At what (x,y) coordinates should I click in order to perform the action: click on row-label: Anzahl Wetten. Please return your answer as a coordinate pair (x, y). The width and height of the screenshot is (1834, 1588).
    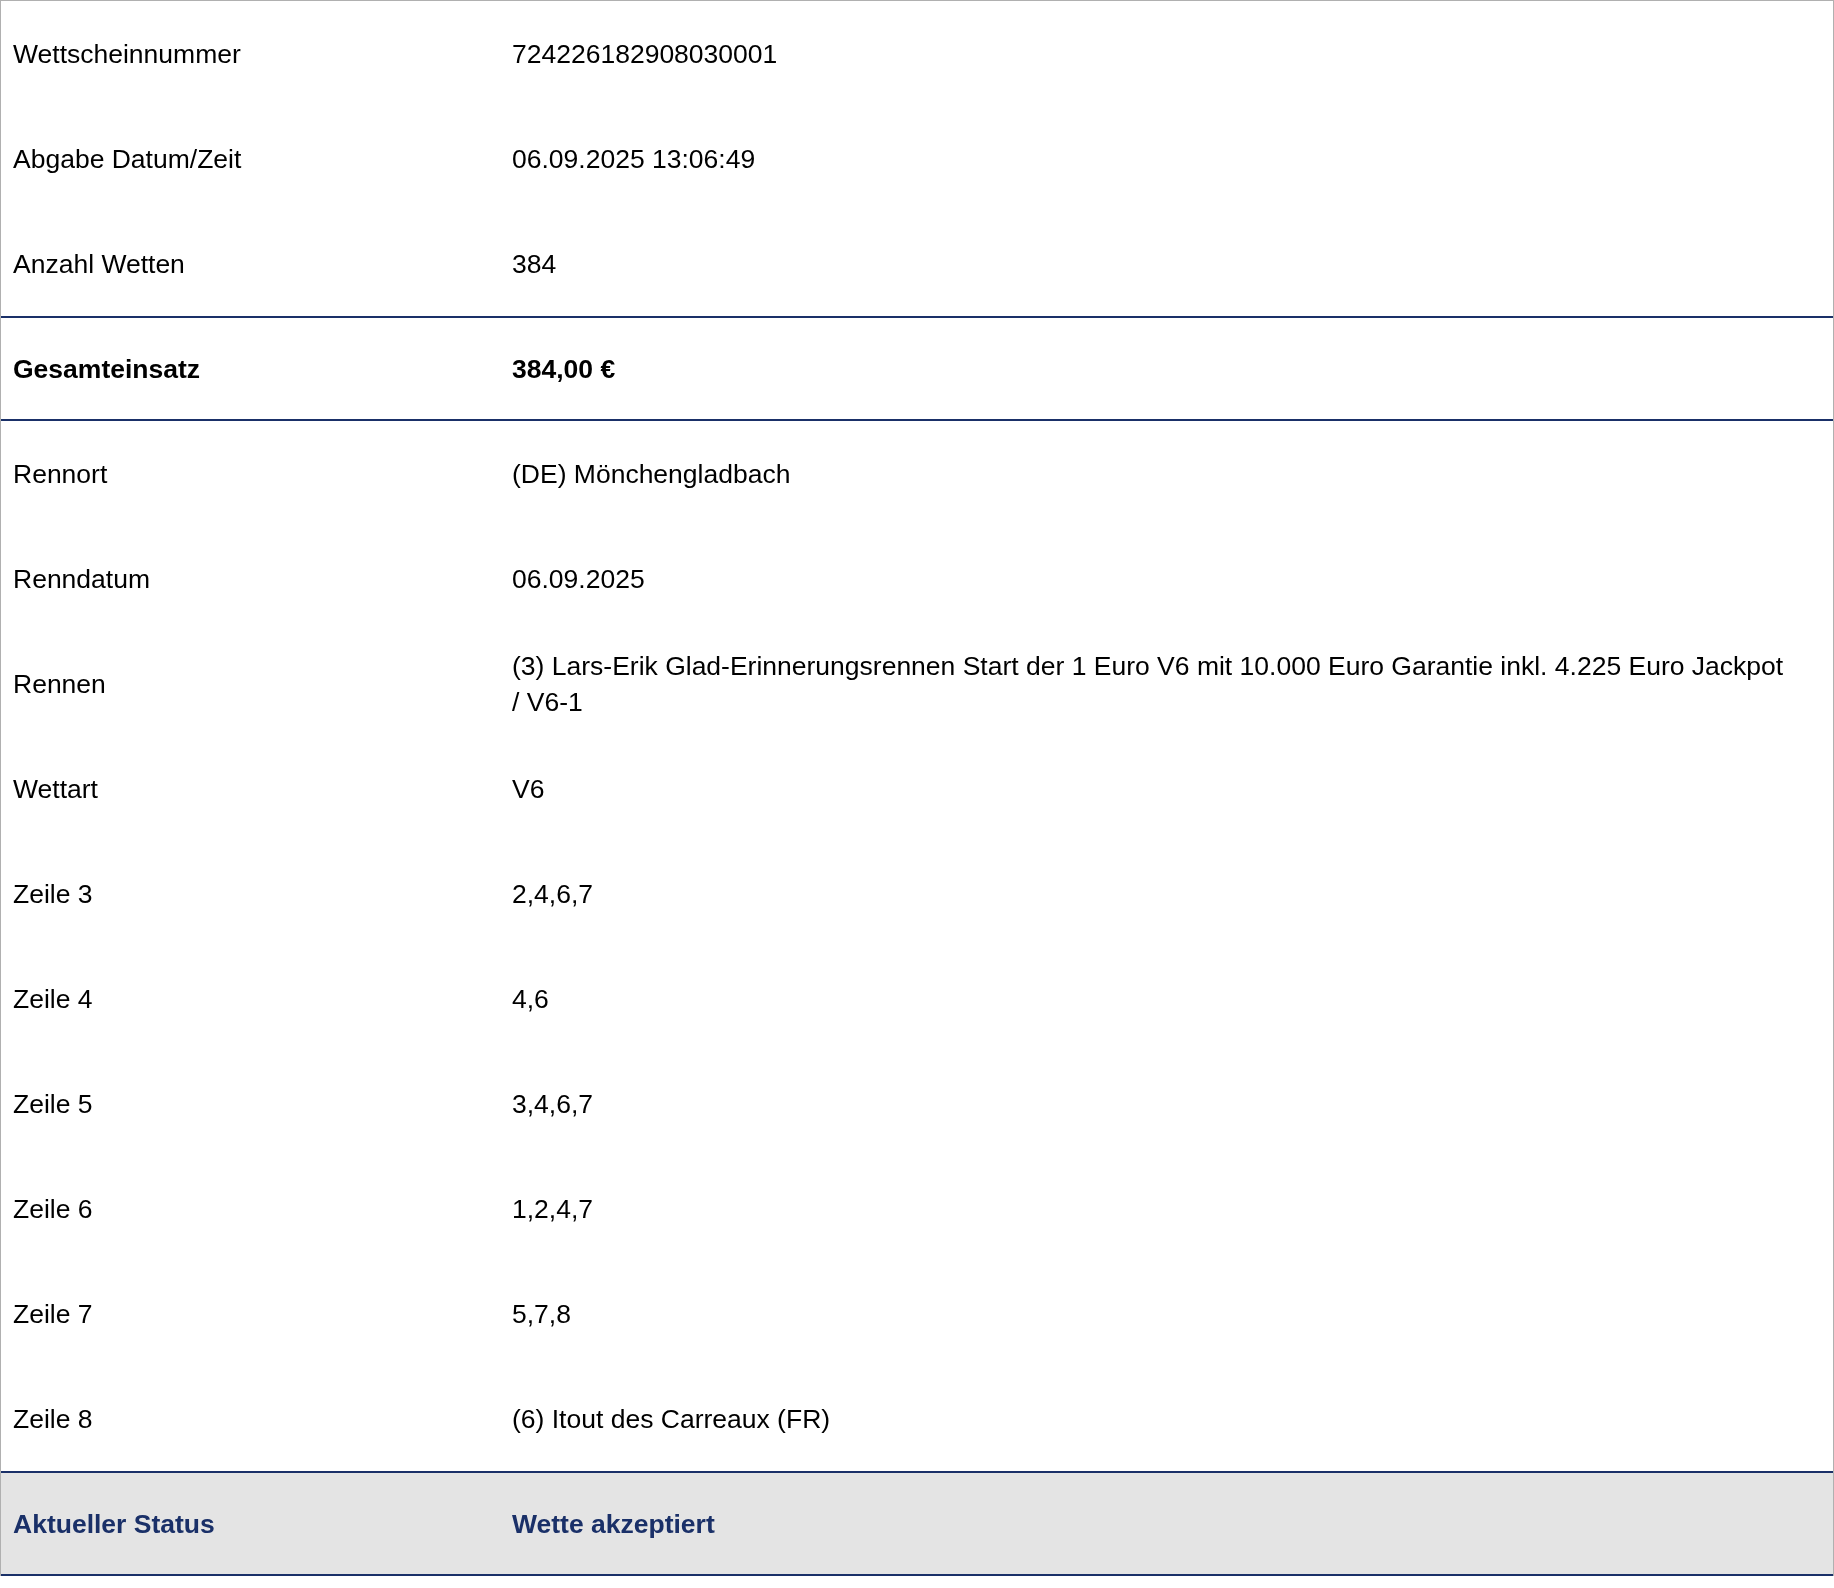
    Looking at the image, I should click on (99, 264).